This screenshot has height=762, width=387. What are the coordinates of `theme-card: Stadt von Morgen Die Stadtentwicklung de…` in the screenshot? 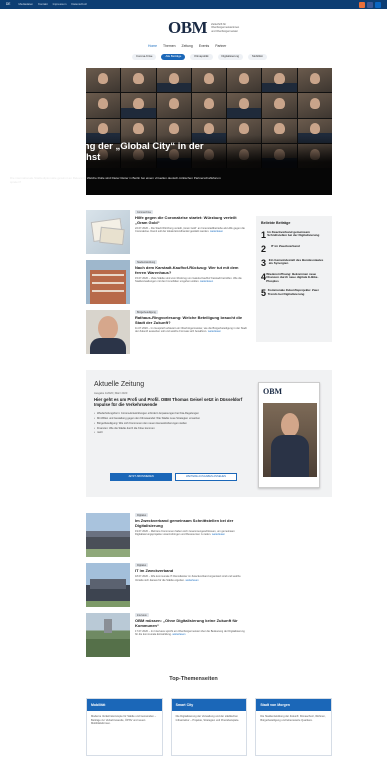 It's located at (294, 727).